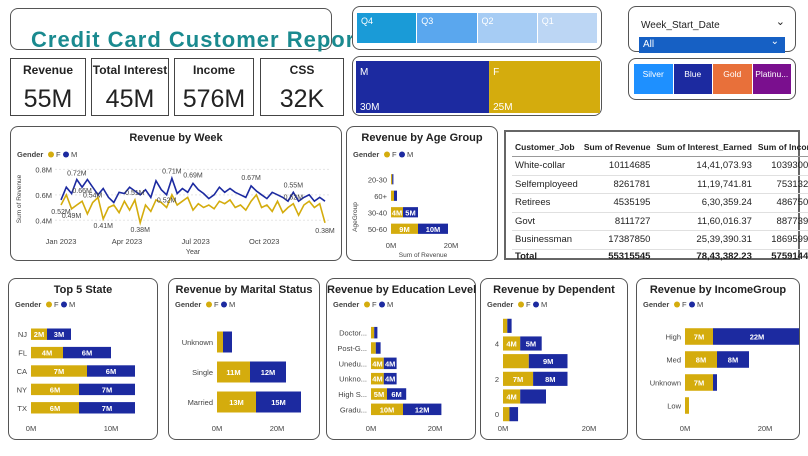 The width and height of the screenshot is (808, 456). What do you see at coordinates (22, 408) in the screenshot?
I see `category-label: TX` at bounding box center [22, 408].